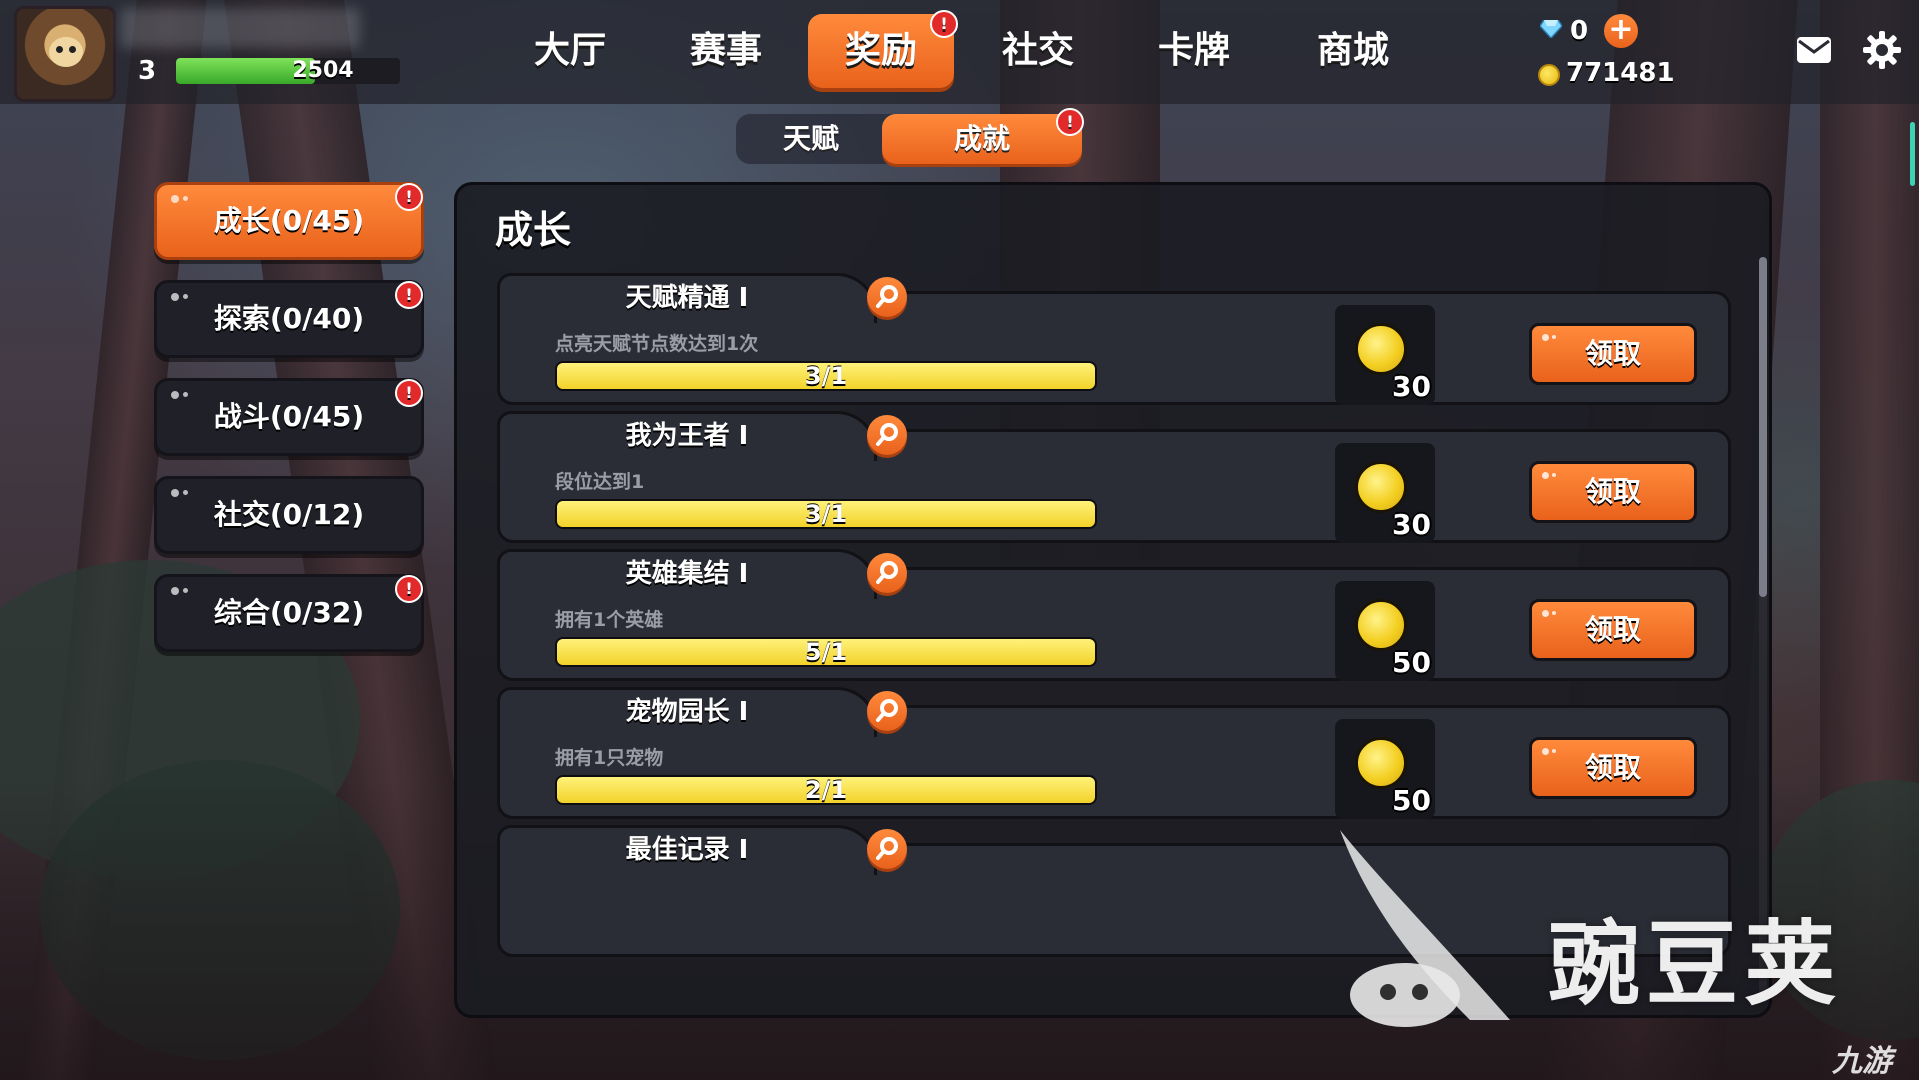  I want to click on rewards-alert-badge: !, so click(944, 24).